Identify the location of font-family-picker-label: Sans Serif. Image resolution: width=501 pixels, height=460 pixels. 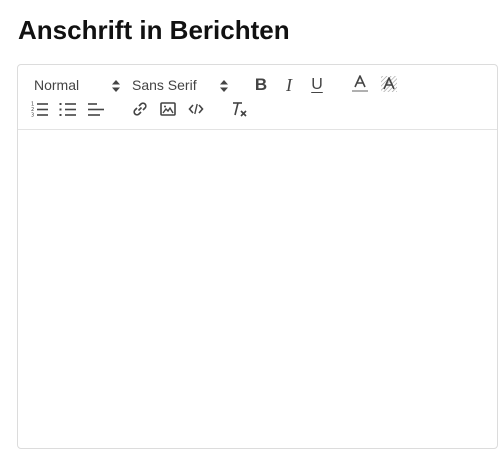
(164, 85).